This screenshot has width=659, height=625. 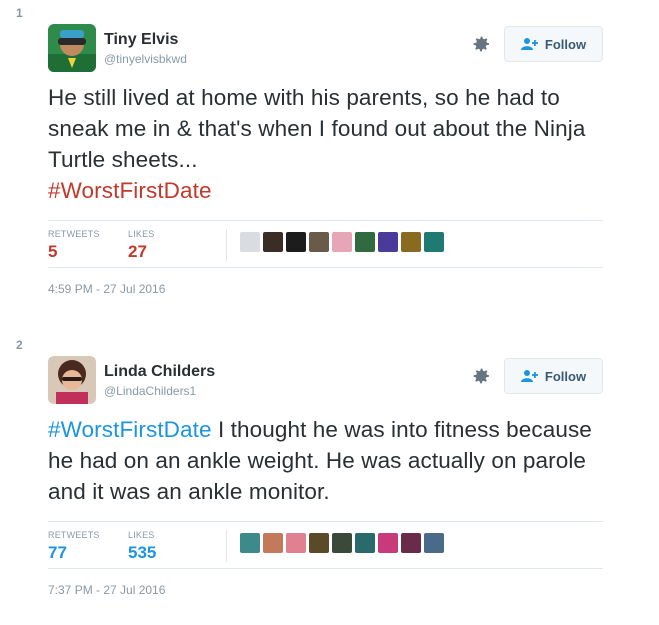 What do you see at coordinates (74, 245) in the screenshot?
I see `retweets-stat: RETWEETS 5` at bounding box center [74, 245].